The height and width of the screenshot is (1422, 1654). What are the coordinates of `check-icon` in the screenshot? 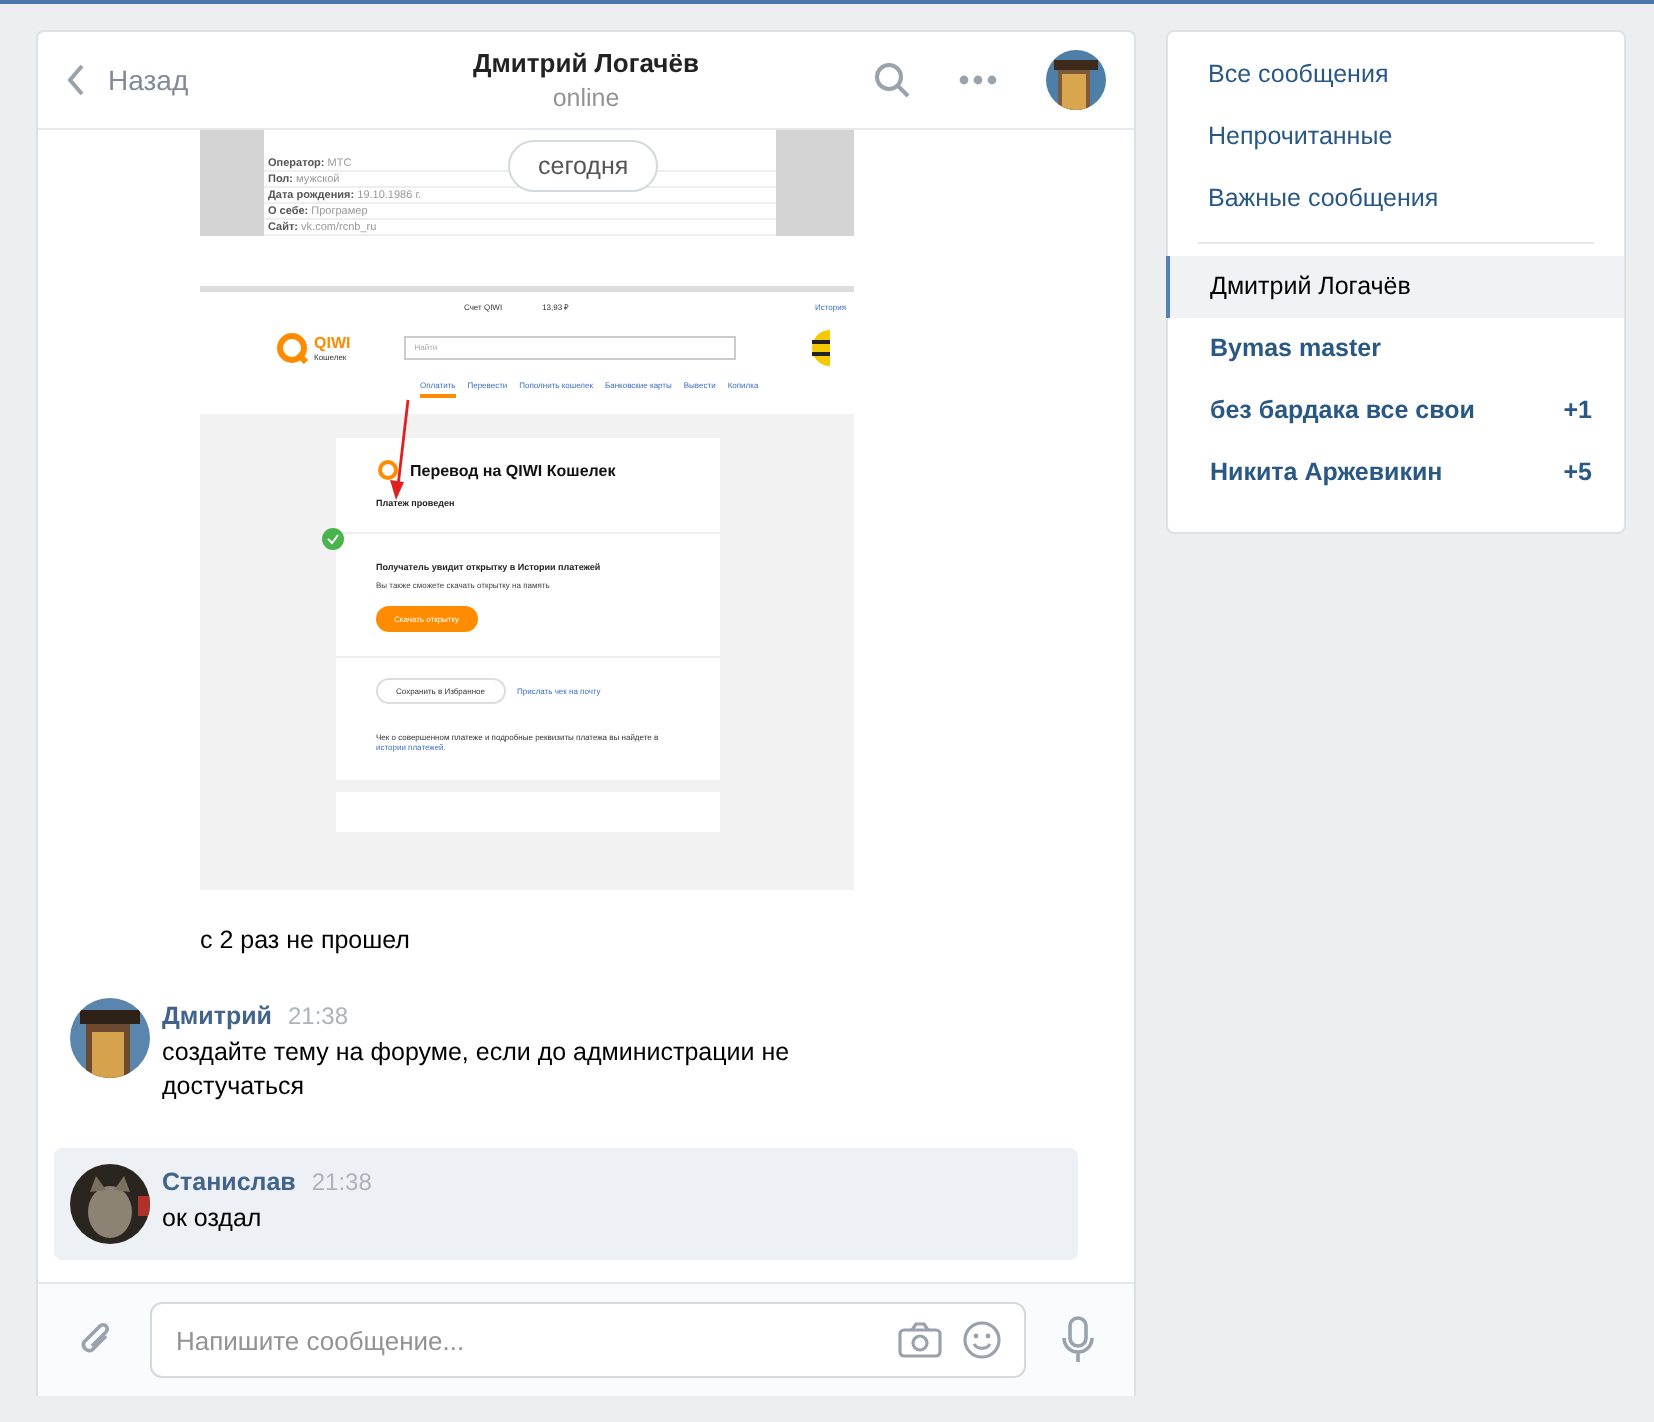 It's located at (333, 539).